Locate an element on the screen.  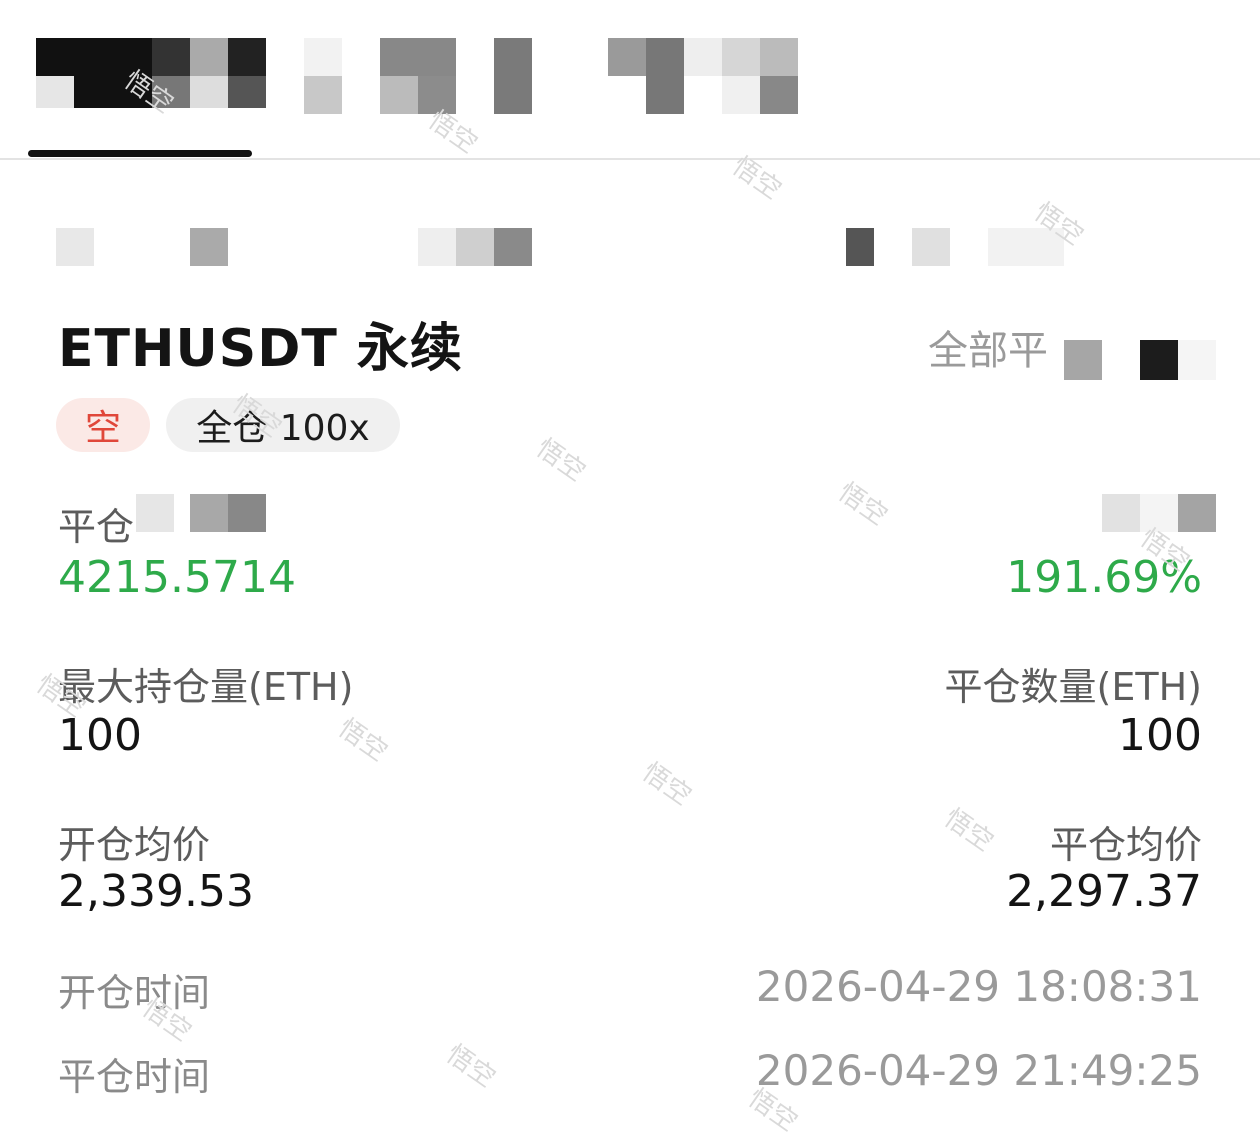
pnl-value: 4215.5714 is located at coordinates (177, 577).